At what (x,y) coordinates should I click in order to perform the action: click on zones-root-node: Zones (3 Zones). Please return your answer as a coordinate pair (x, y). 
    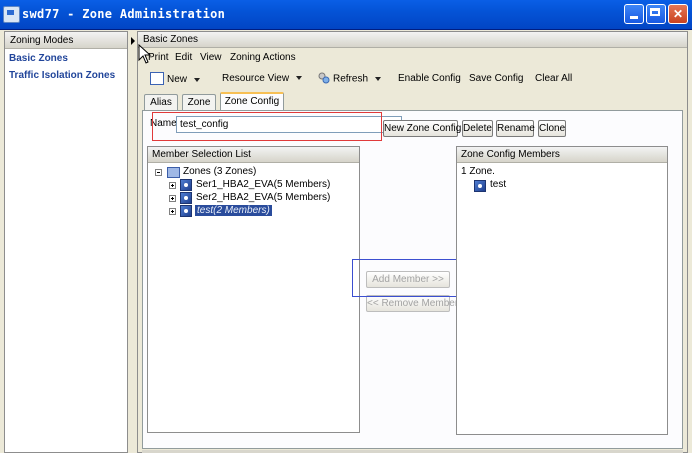
    Looking at the image, I should click on (219, 171).